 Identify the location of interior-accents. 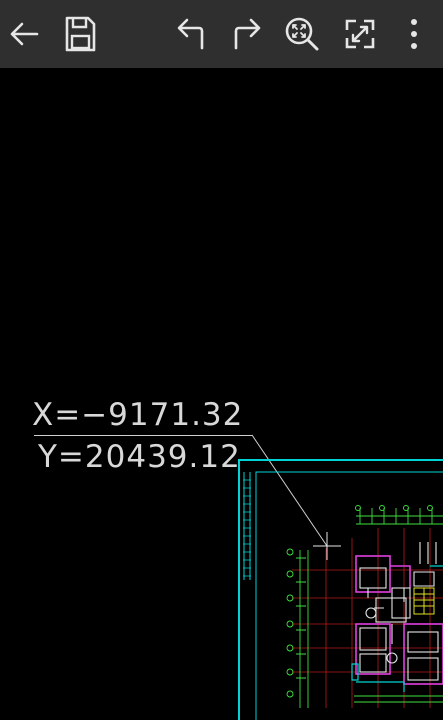
(397, 628).